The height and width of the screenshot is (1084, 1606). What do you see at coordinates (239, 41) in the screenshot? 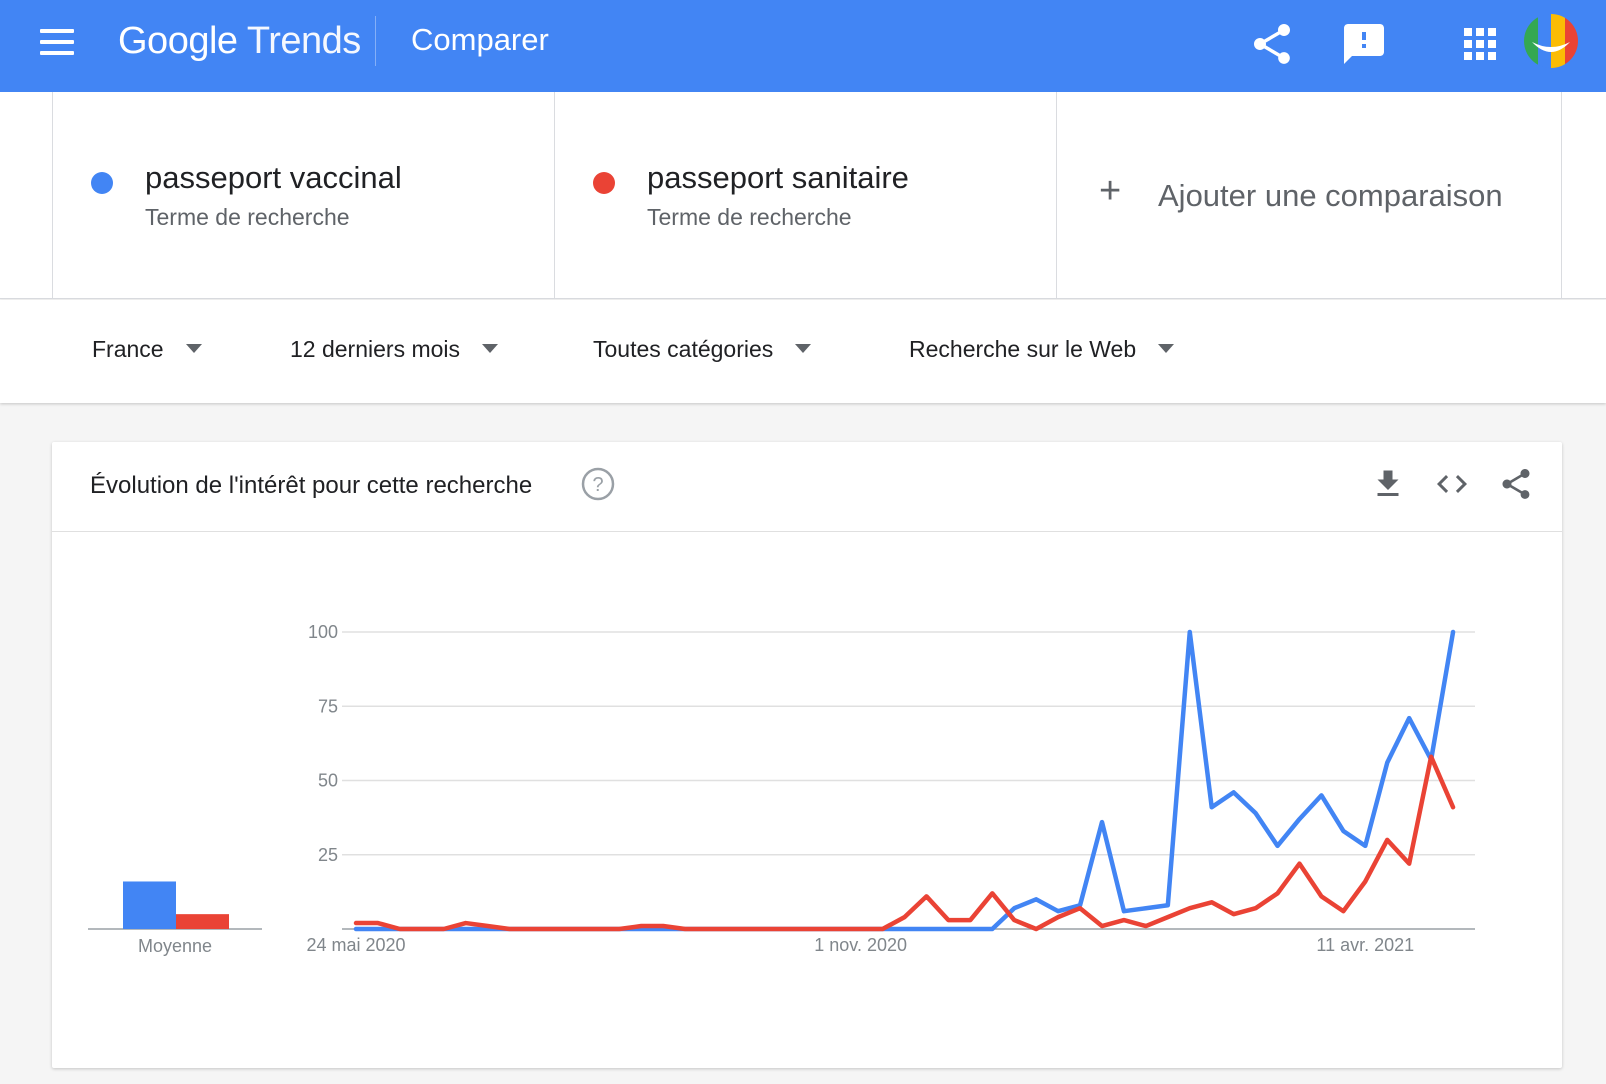
I see `google-trends-logo: Google Trends` at bounding box center [239, 41].